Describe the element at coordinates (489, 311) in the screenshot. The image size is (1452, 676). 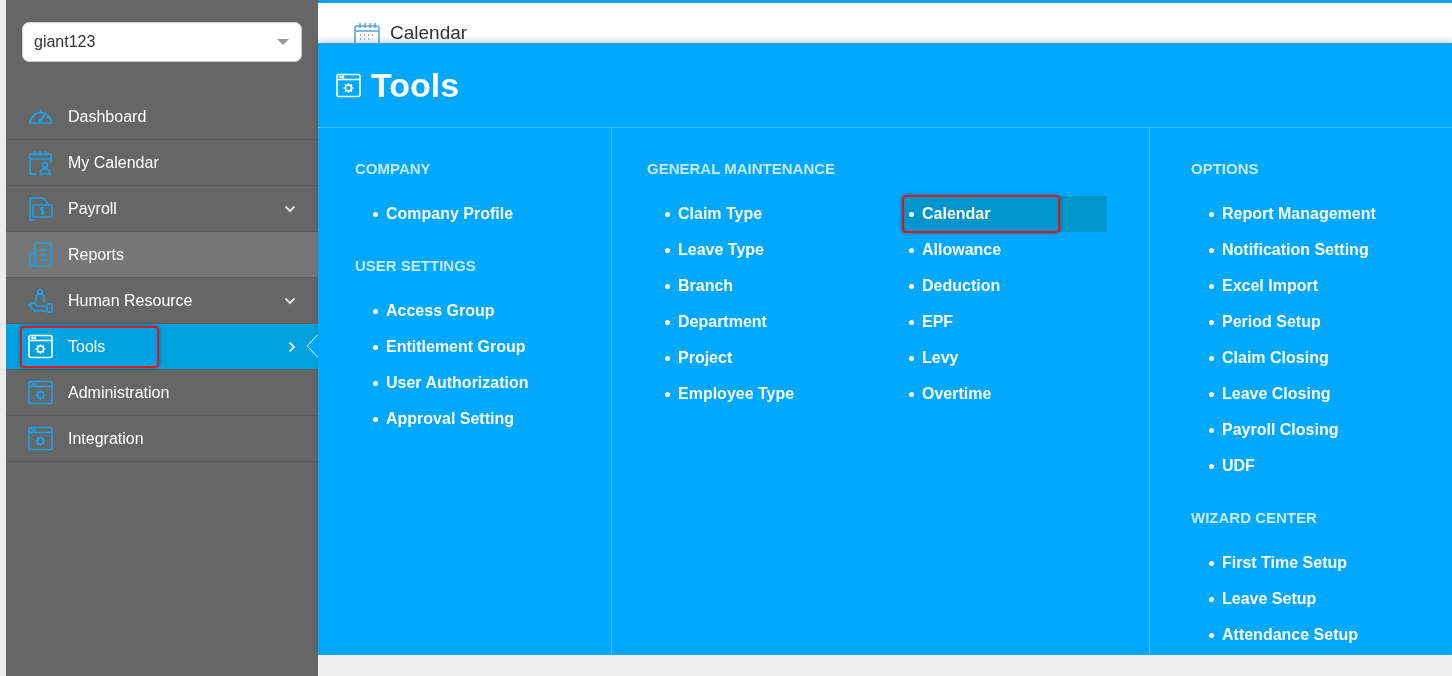
I see `menu-link: Access Group` at that location.